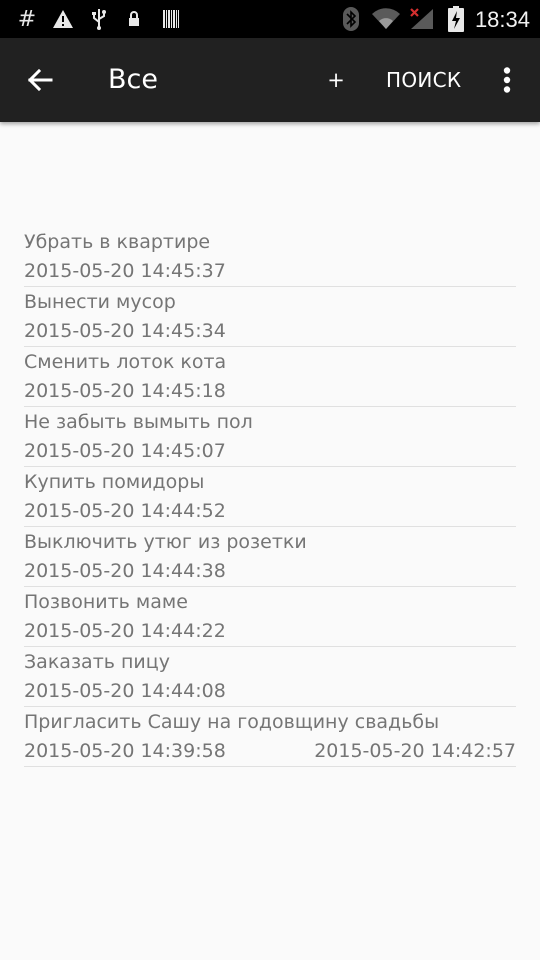  Describe the element at coordinates (423, 80) in the screenshot. I see `search-button: ПОИСК` at that location.